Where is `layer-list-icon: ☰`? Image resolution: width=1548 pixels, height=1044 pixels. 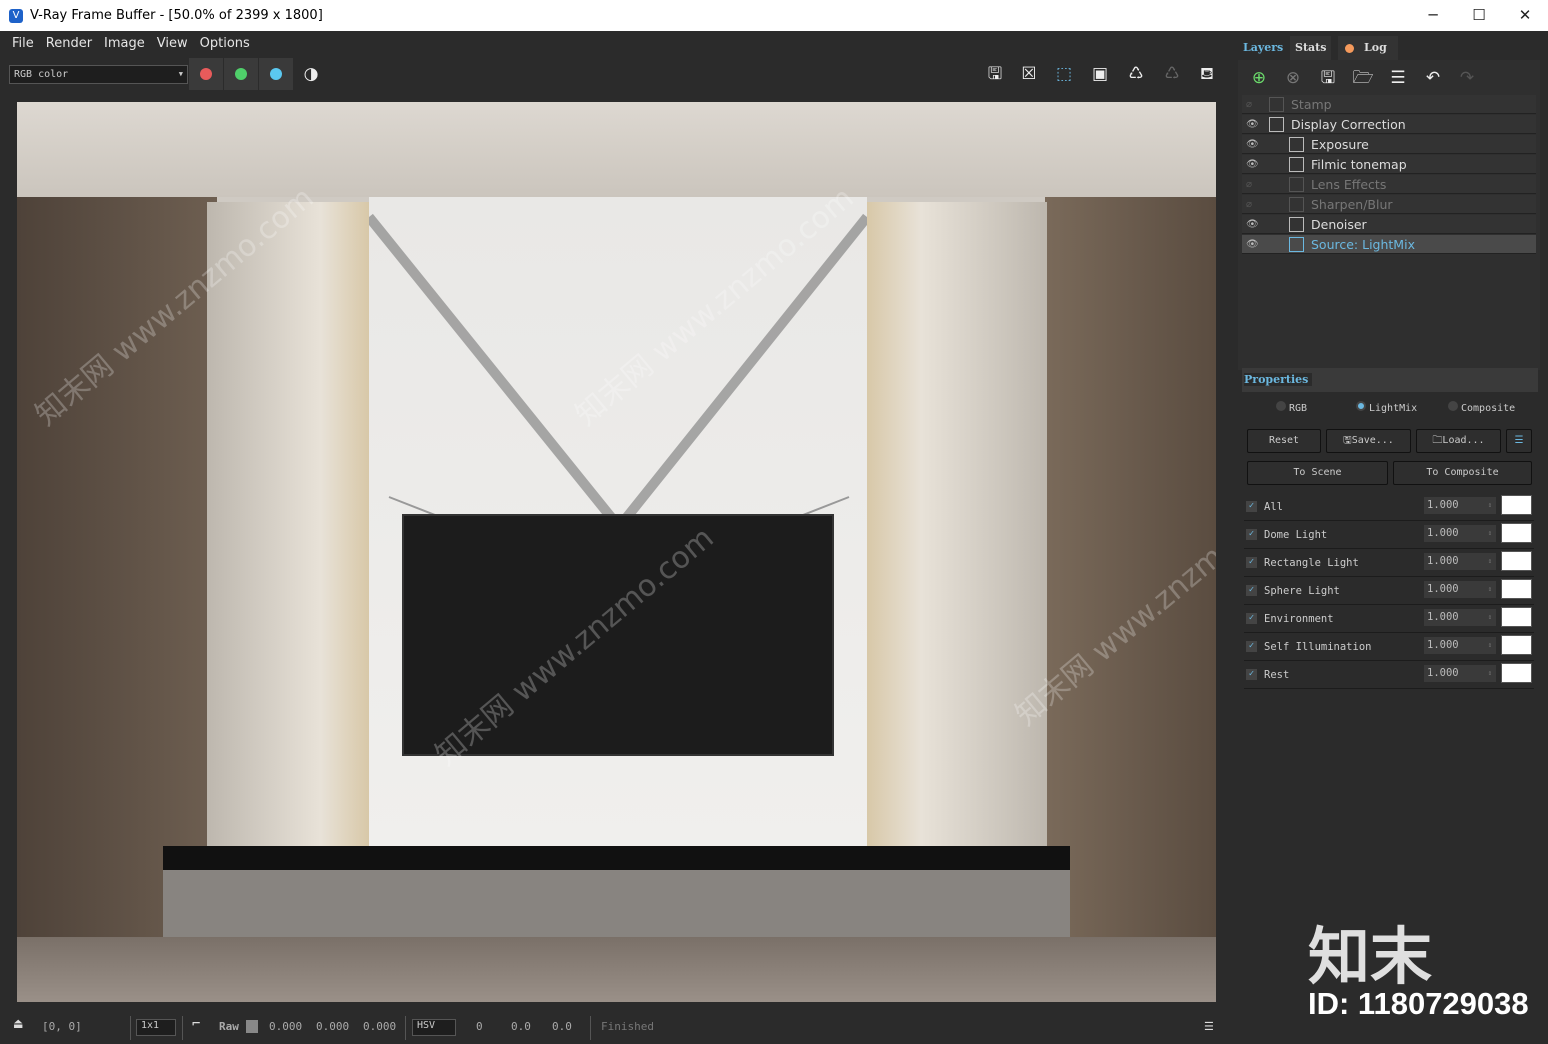 layer-list-icon: ☰ is located at coordinates (1398, 78).